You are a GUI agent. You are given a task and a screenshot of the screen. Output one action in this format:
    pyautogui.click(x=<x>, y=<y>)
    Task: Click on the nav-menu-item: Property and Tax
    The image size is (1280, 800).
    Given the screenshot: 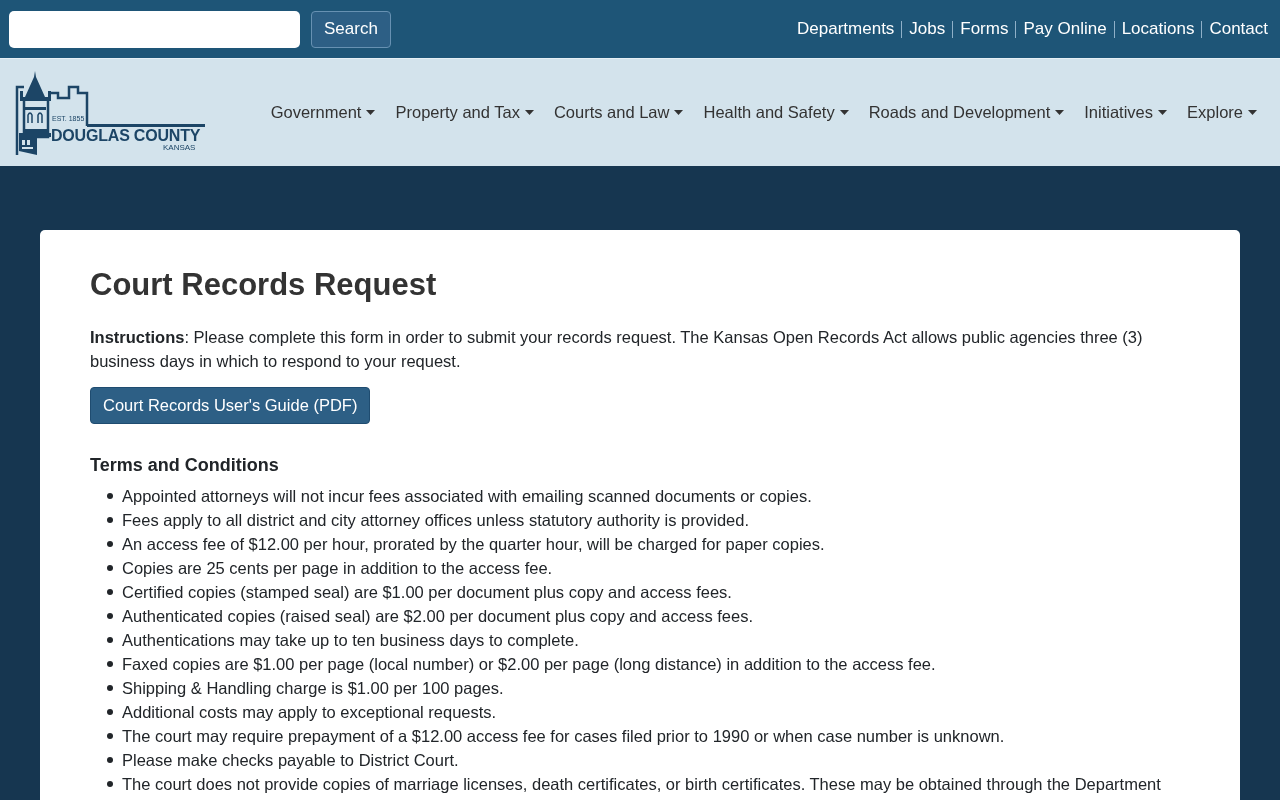 What is the action you would take?
    pyautogui.click(x=464, y=112)
    